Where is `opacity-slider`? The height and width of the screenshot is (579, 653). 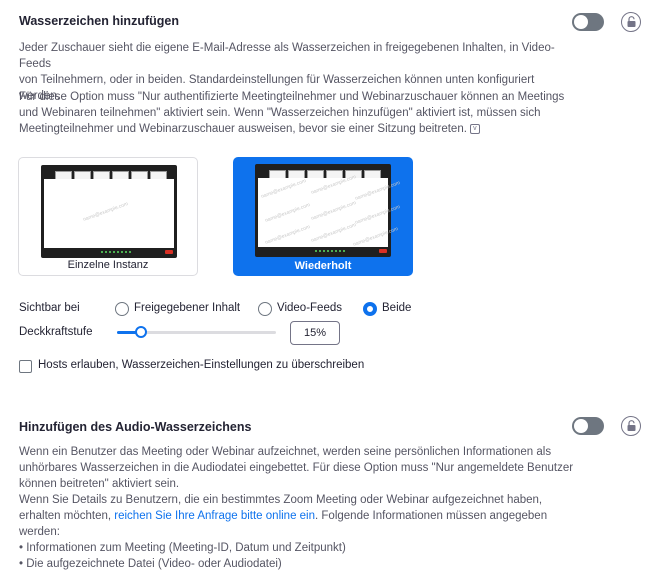
opacity-slider is located at coordinates (196, 332).